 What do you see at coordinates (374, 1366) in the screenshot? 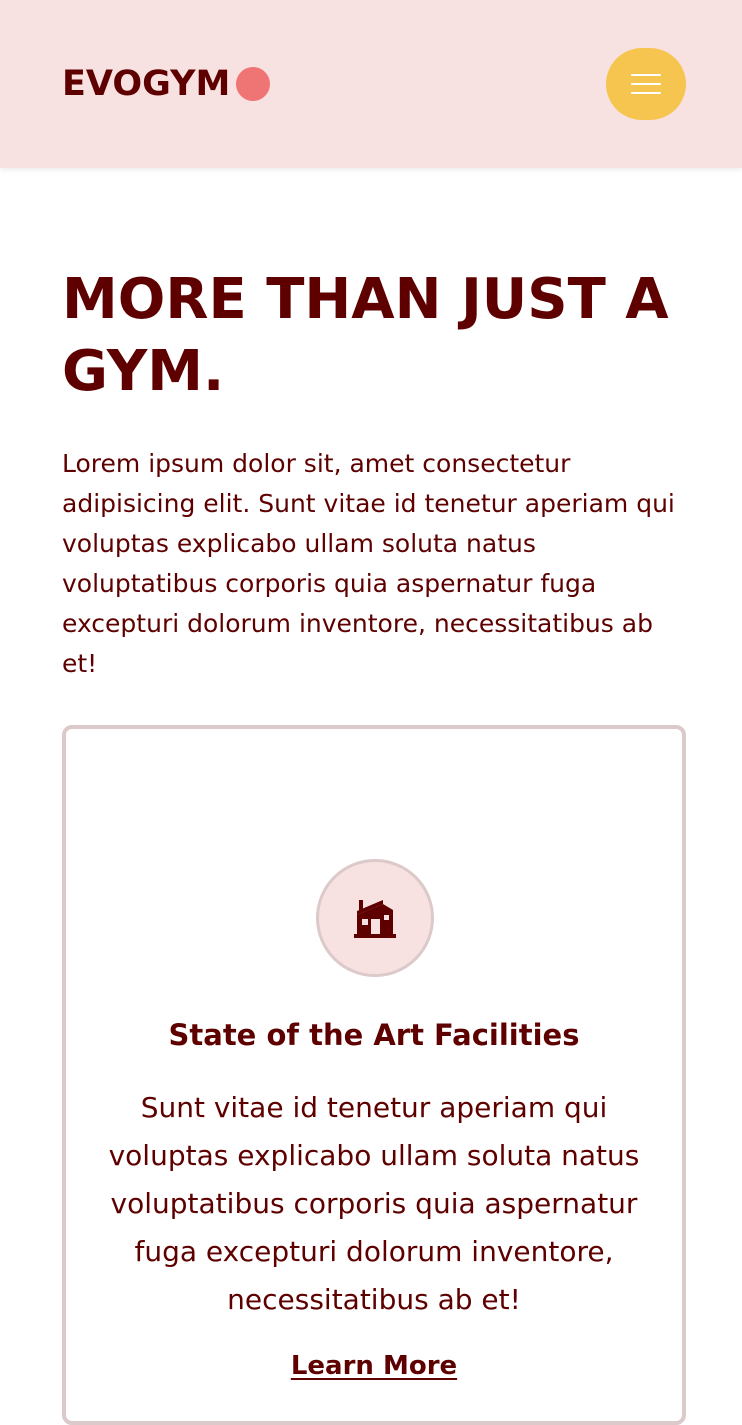
I see `learn-more-link: Learn More` at bounding box center [374, 1366].